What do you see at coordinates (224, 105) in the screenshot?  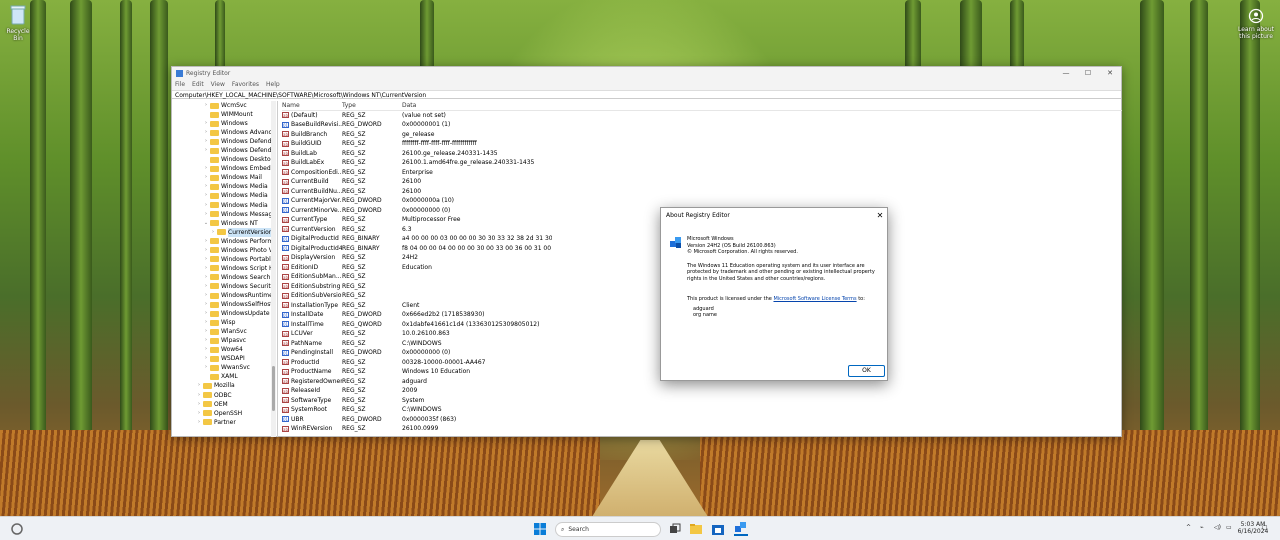 I see `tree-node: › WcmSvc` at bounding box center [224, 105].